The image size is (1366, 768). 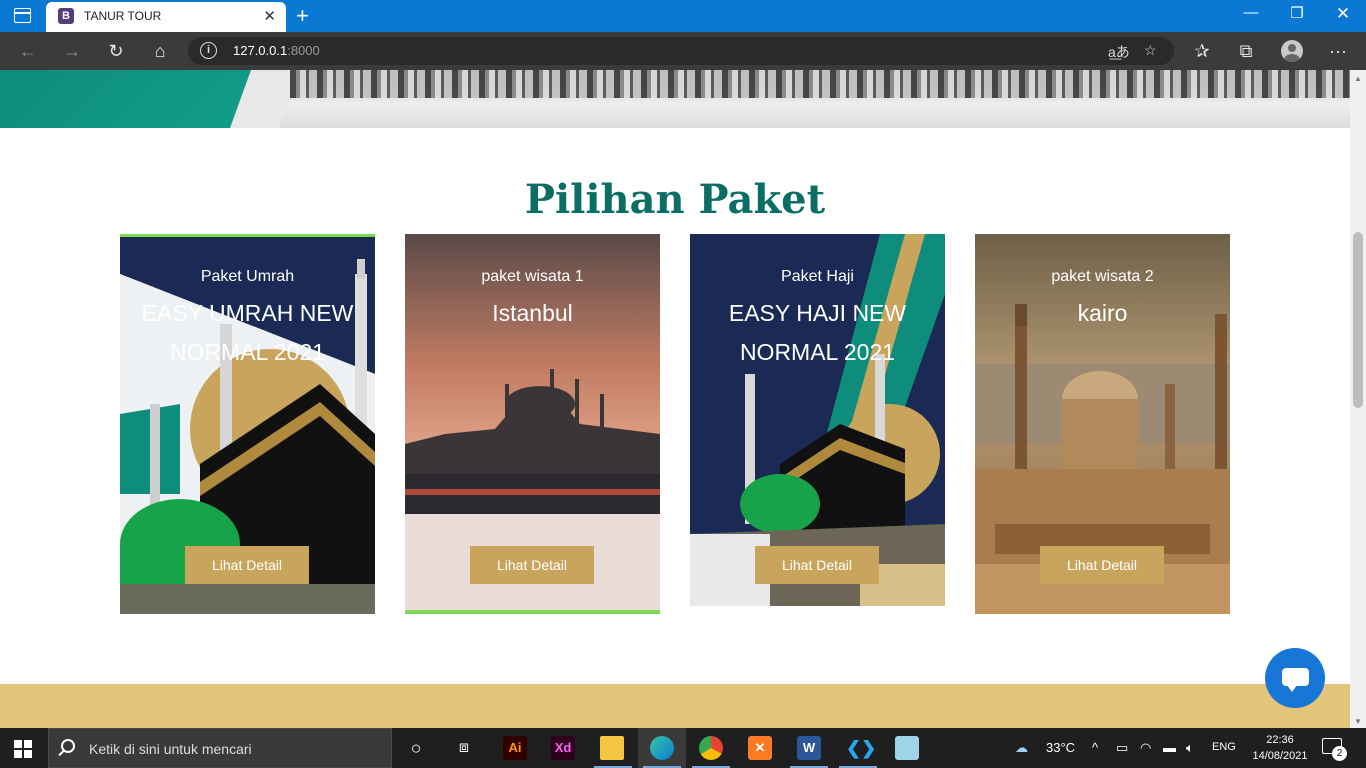 I want to click on tab-close-icon: ✕, so click(x=269, y=16).